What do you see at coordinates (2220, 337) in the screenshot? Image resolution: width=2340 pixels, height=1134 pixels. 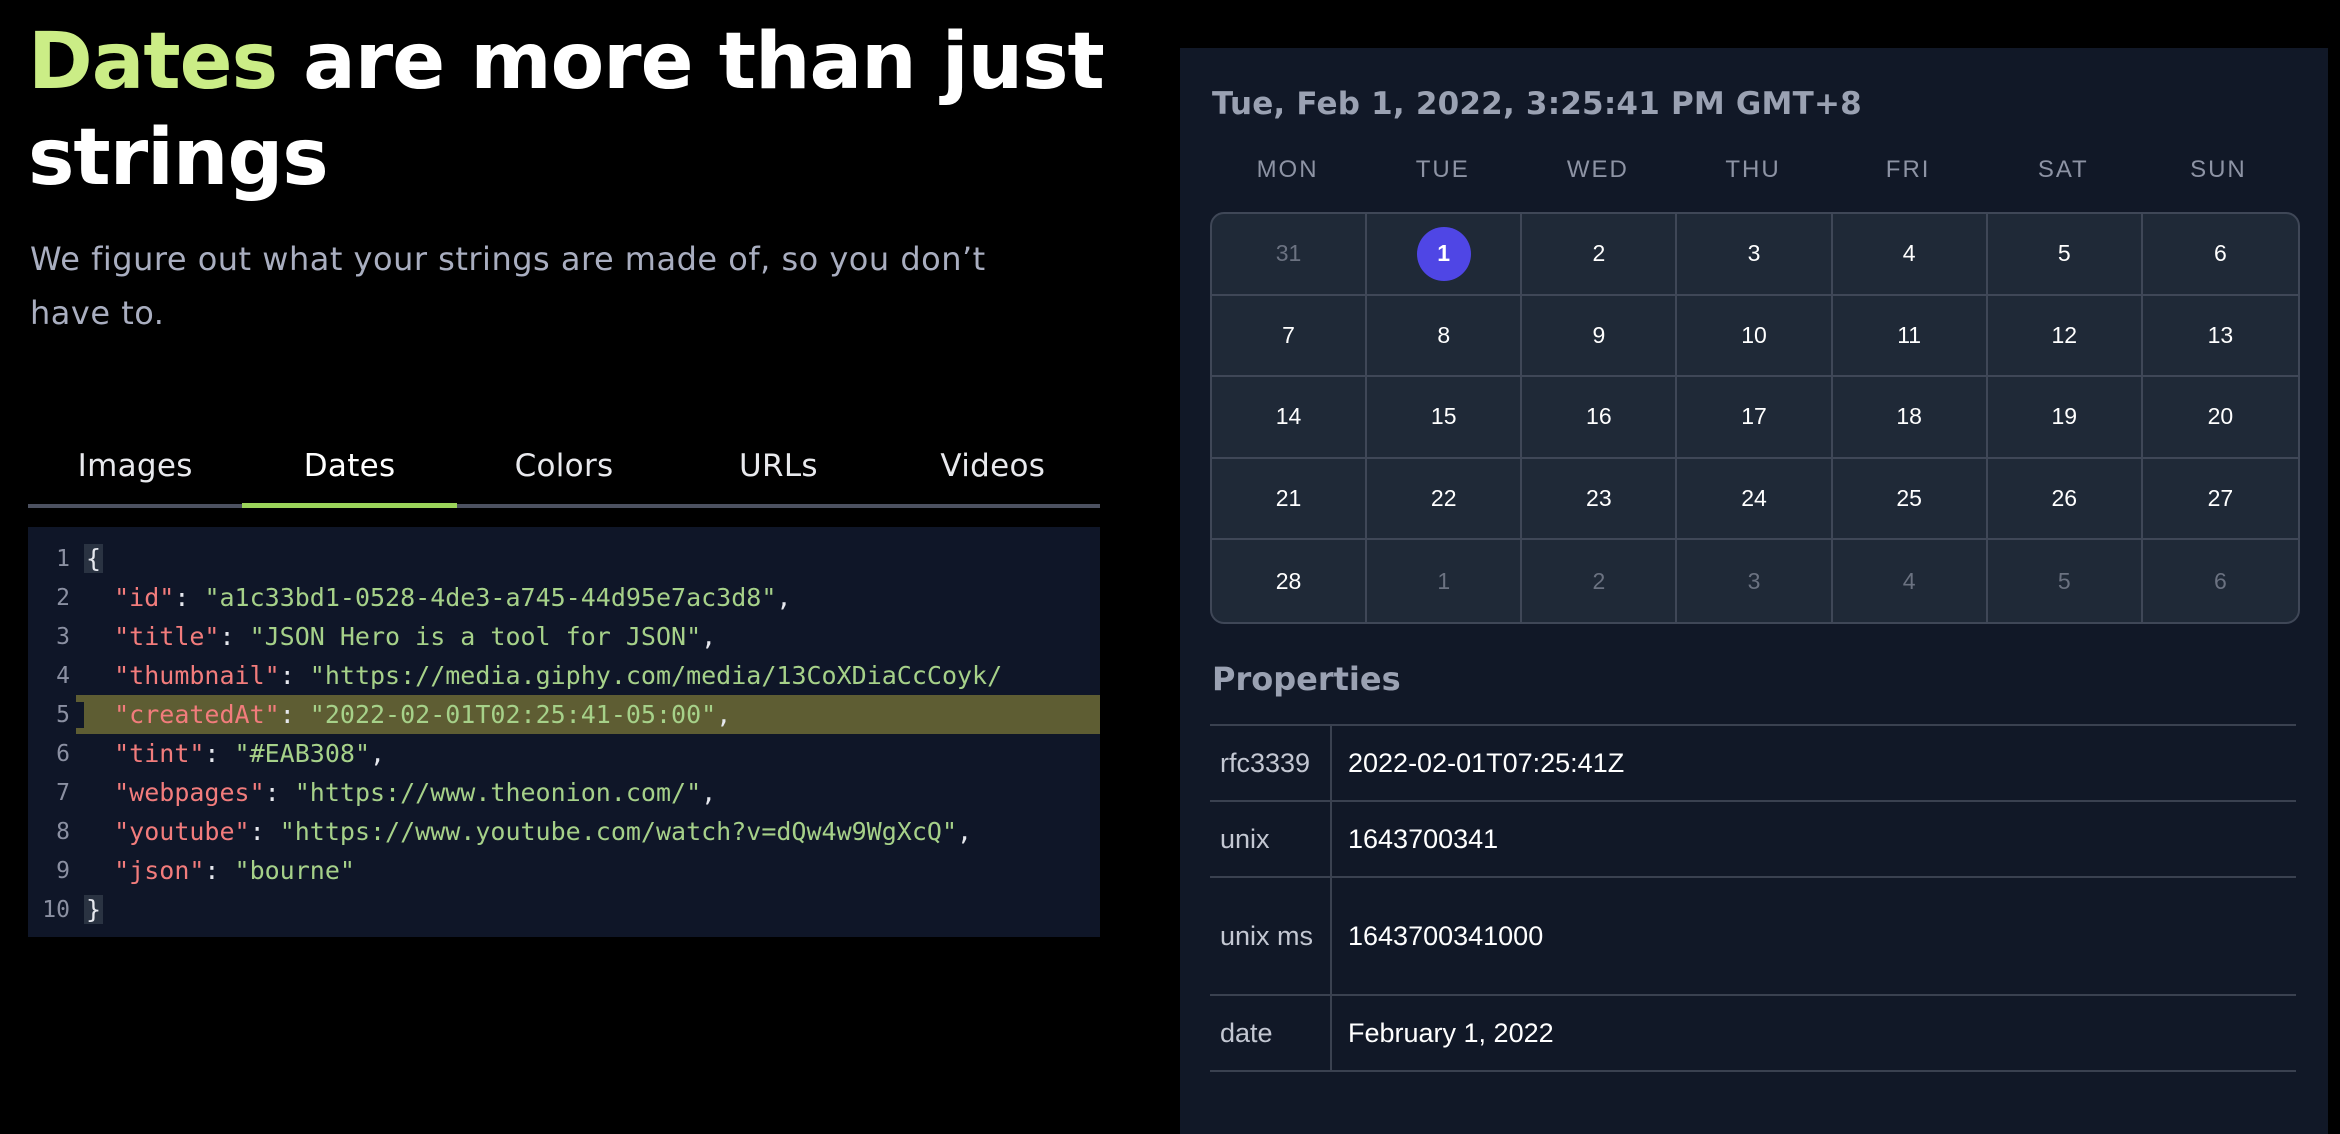 I see `calendar-day: 13` at bounding box center [2220, 337].